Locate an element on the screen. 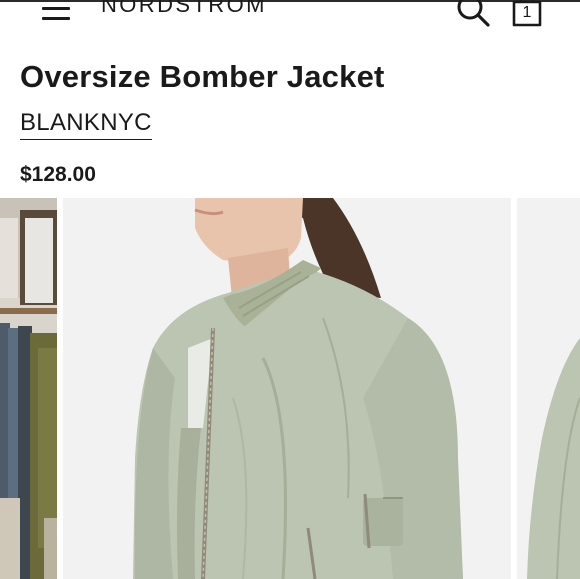 The height and width of the screenshot is (579, 580). search-button is located at coordinates (473, 15).